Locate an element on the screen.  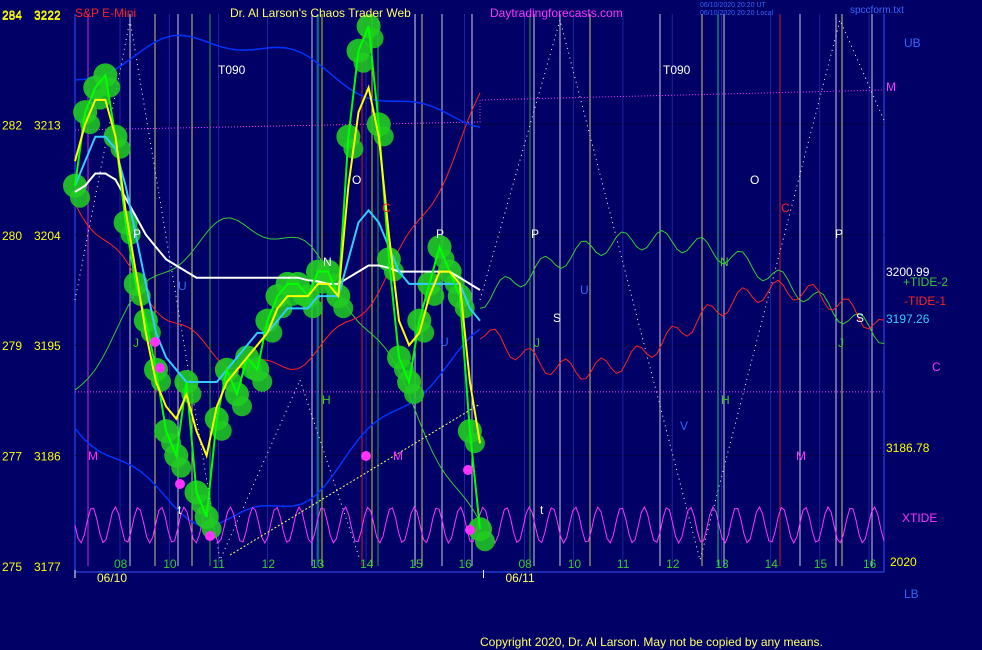
site-link: Daytradingforecasts.com is located at coordinates (556, 13).